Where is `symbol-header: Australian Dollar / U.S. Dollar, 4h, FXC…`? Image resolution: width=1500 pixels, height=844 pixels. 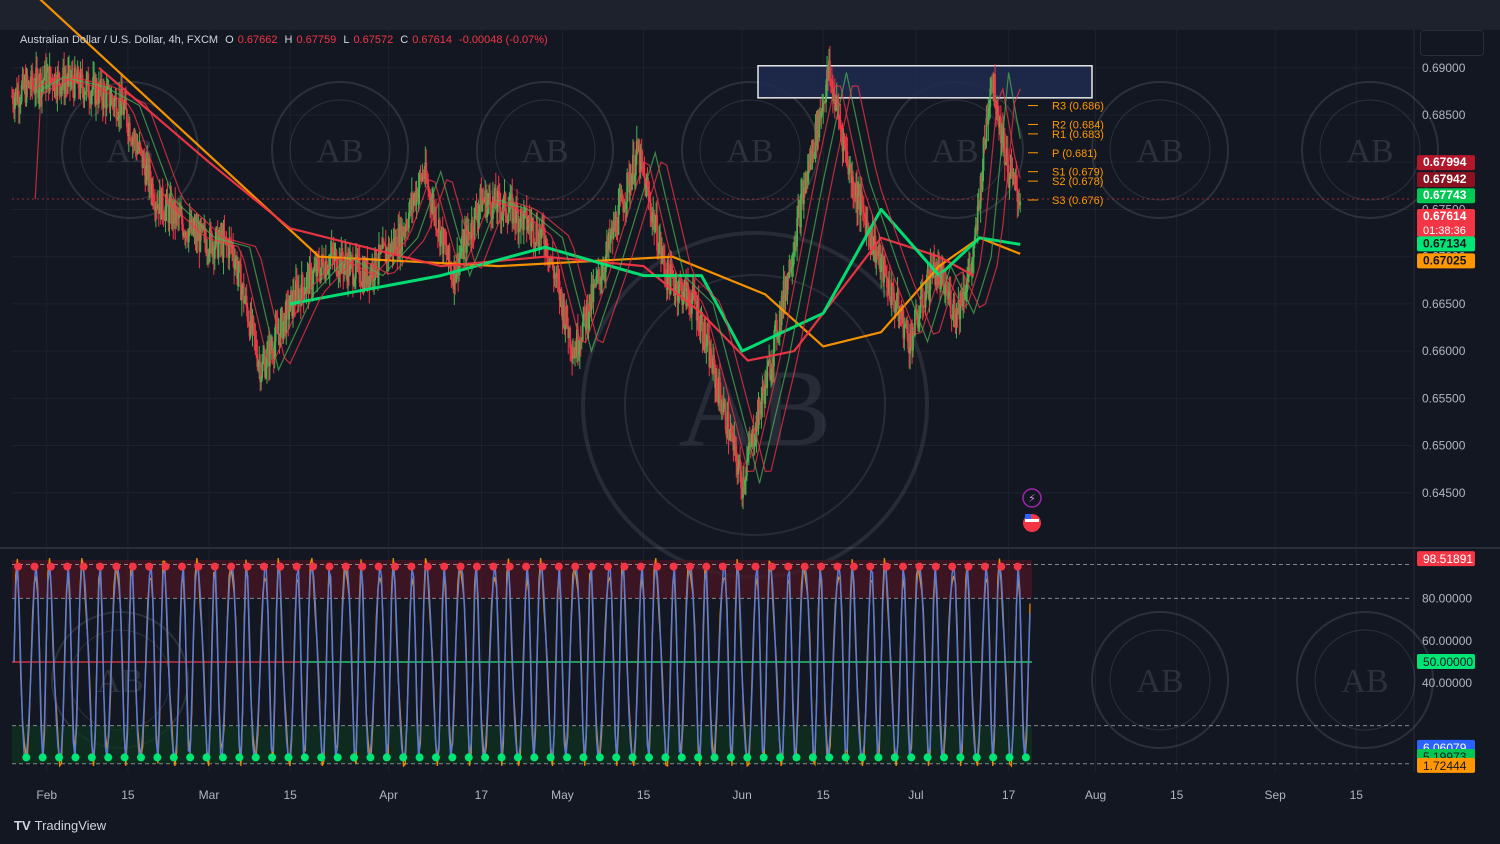
symbol-header: Australian Dollar / U.S. Dollar, 4h, FXC… is located at coordinates (286, 40).